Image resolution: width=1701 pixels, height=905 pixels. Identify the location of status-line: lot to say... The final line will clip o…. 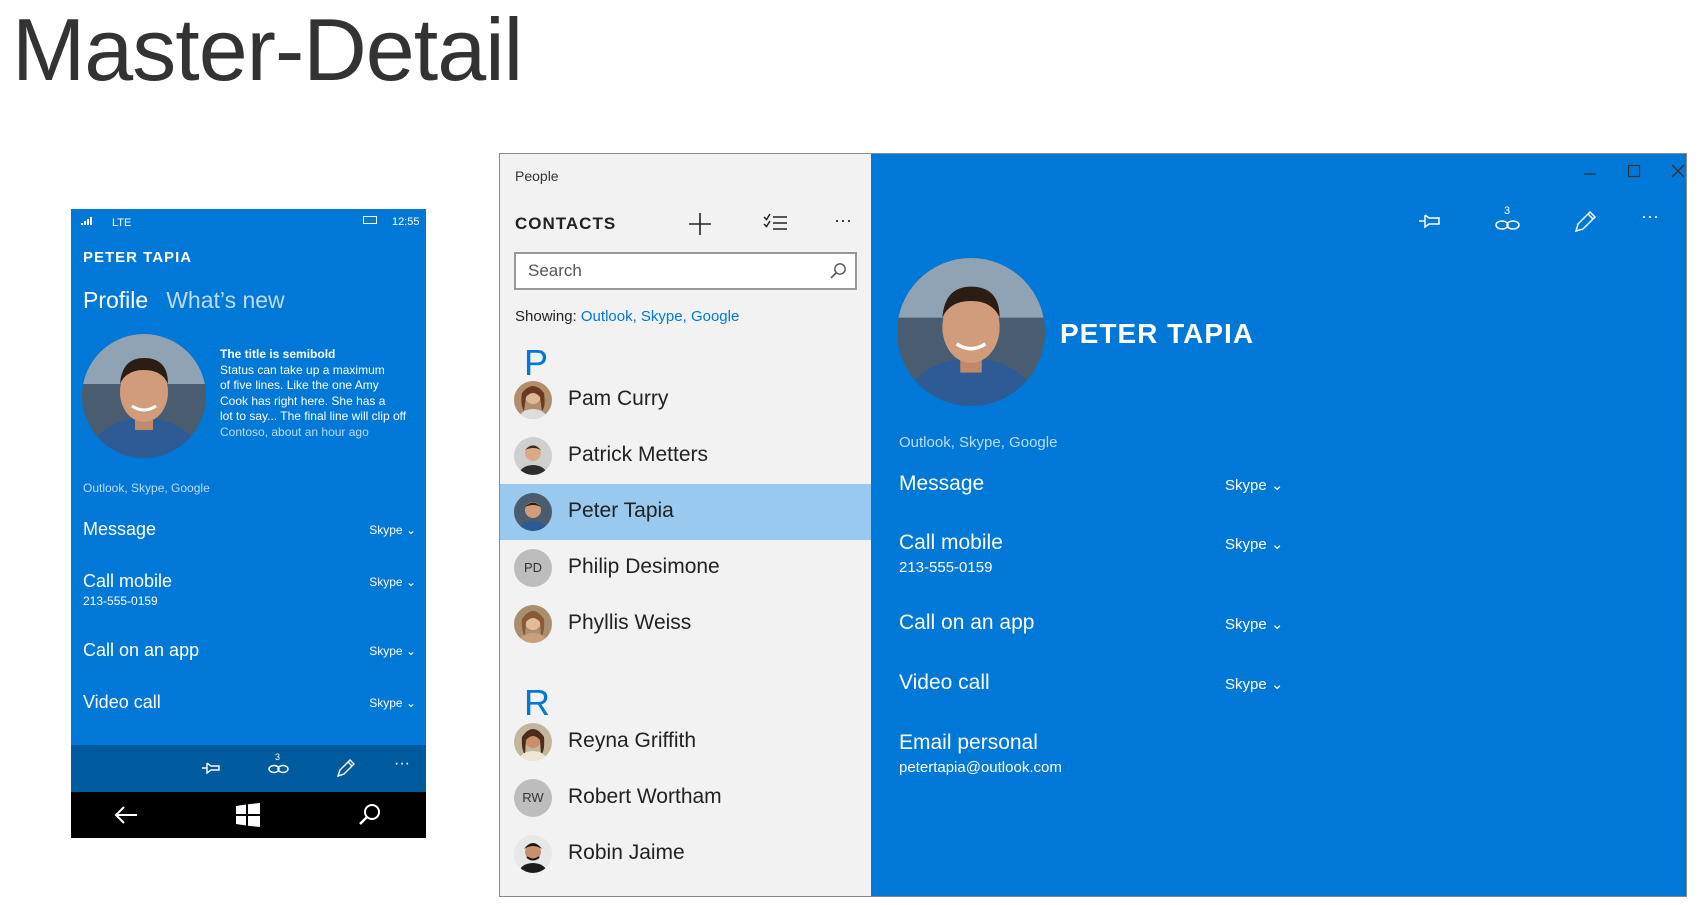
(313, 416).